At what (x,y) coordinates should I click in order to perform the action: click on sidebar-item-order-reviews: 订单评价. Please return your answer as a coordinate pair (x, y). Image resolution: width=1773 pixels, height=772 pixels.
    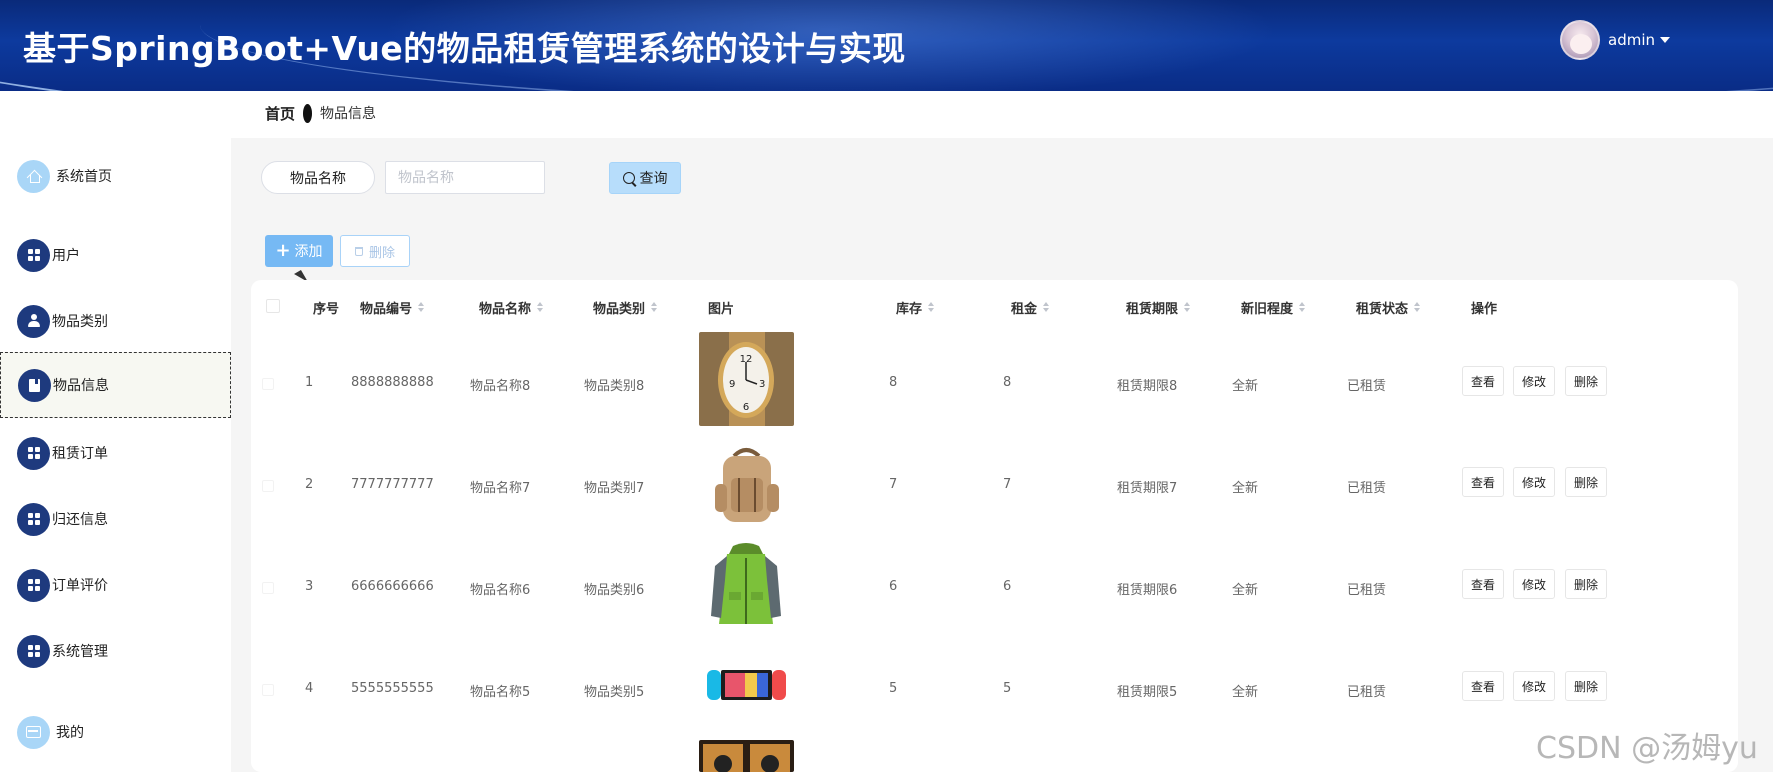
    Looking at the image, I should click on (115, 585).